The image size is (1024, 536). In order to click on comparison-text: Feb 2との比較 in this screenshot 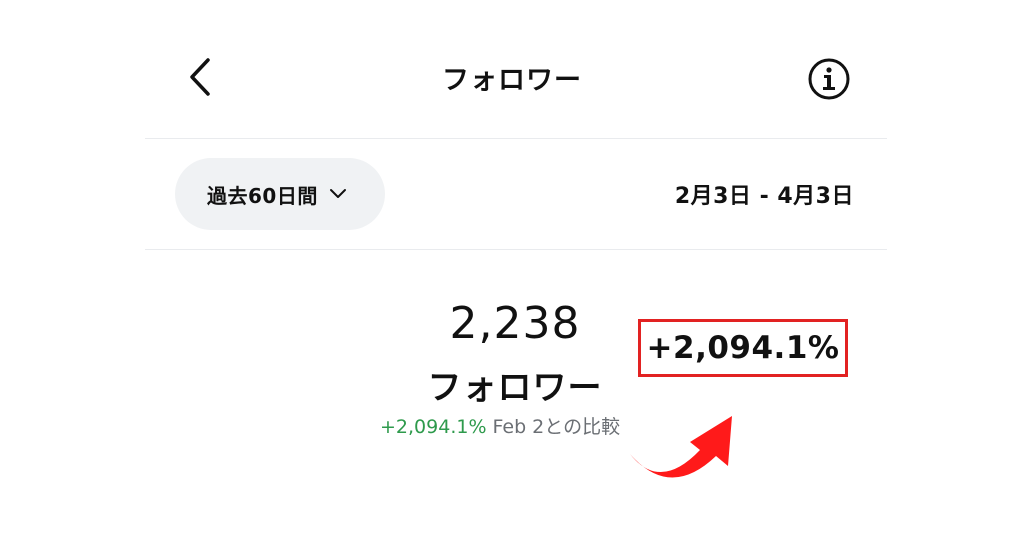, I will do `click(556, 427)`.